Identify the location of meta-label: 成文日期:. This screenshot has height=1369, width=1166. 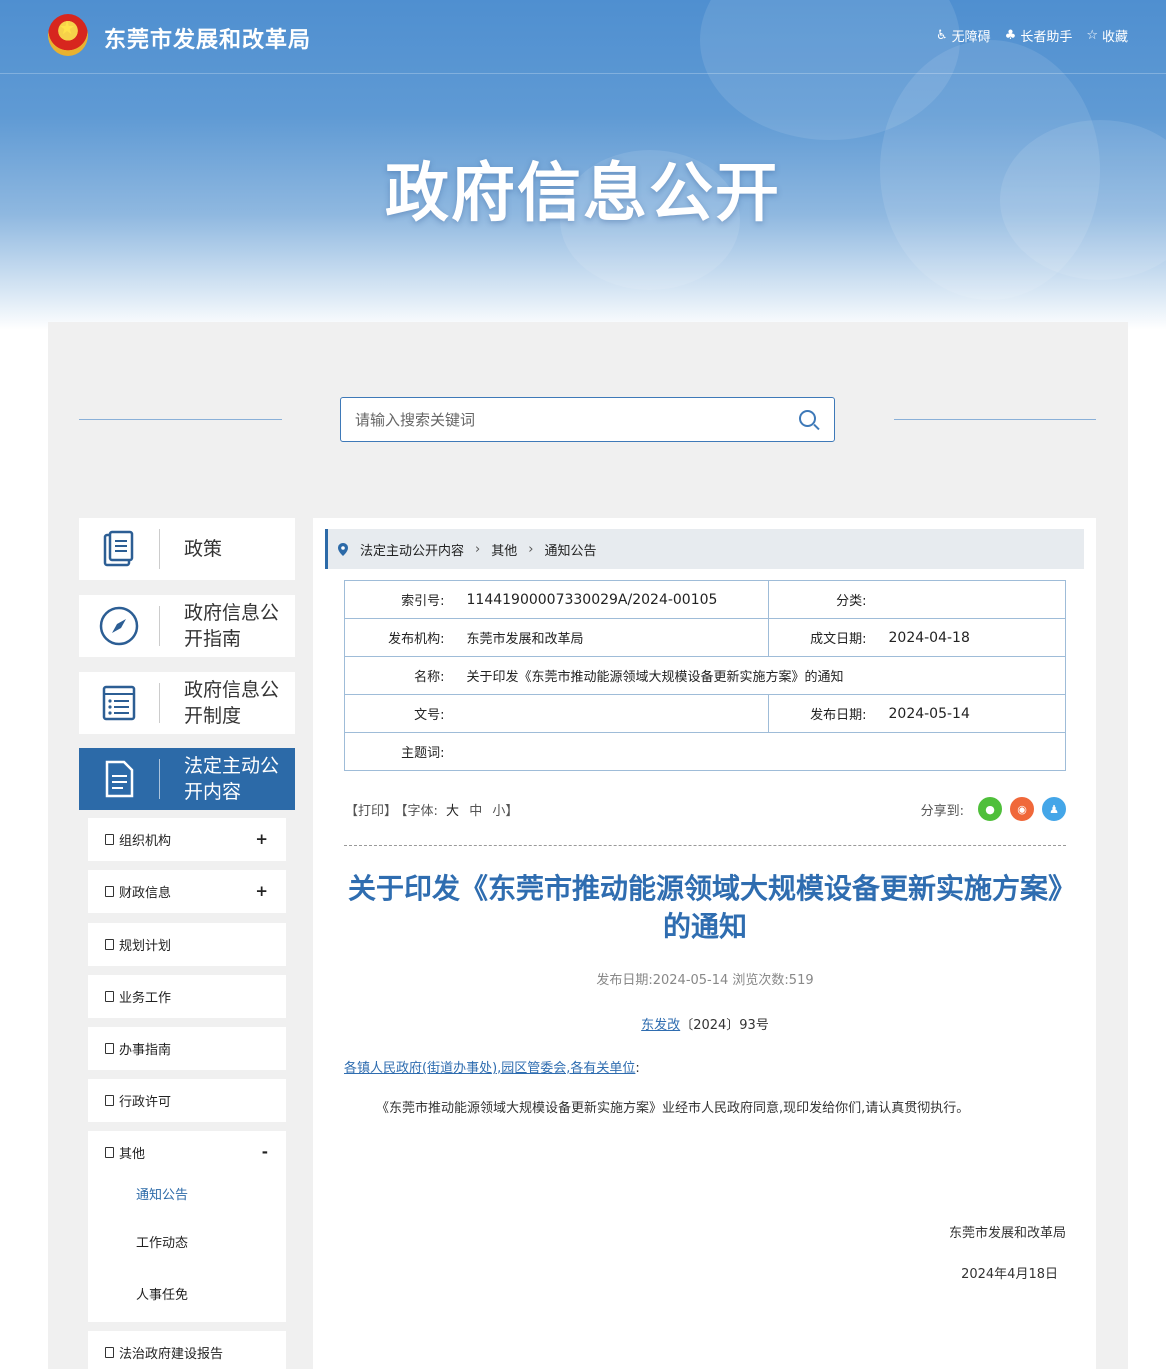
(823, 637).